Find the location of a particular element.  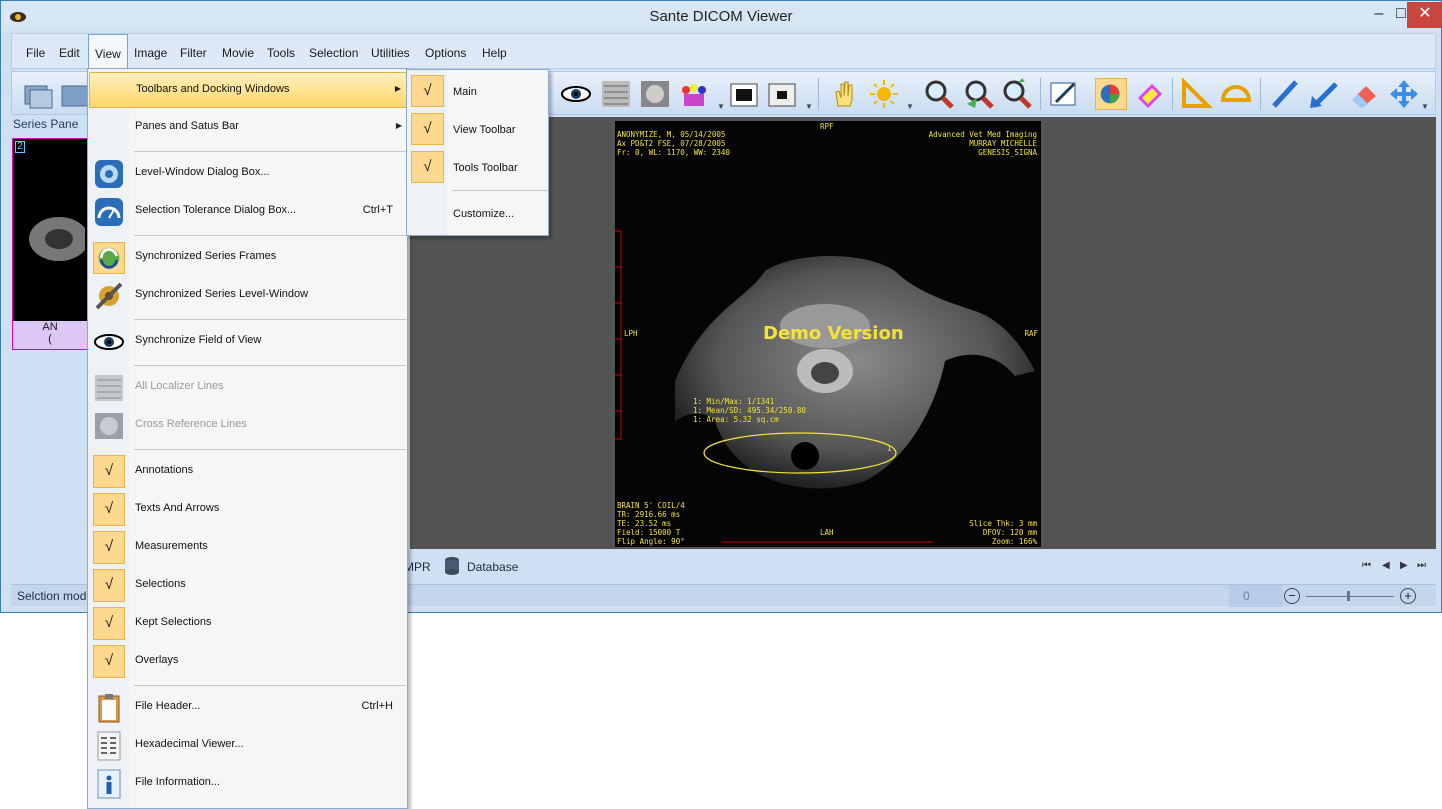

menu-tools: Tools is located at coordinates (281, 53).